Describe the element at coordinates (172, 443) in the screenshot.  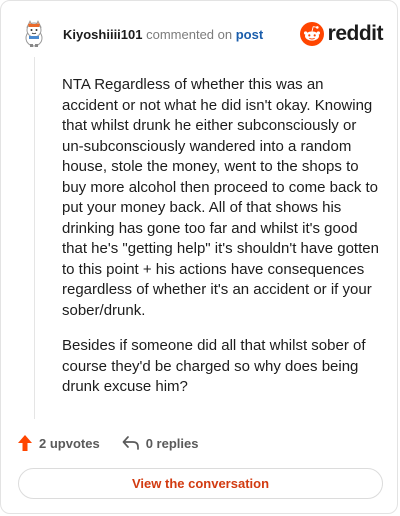
I see `replies-count: 0 replies` at that location.